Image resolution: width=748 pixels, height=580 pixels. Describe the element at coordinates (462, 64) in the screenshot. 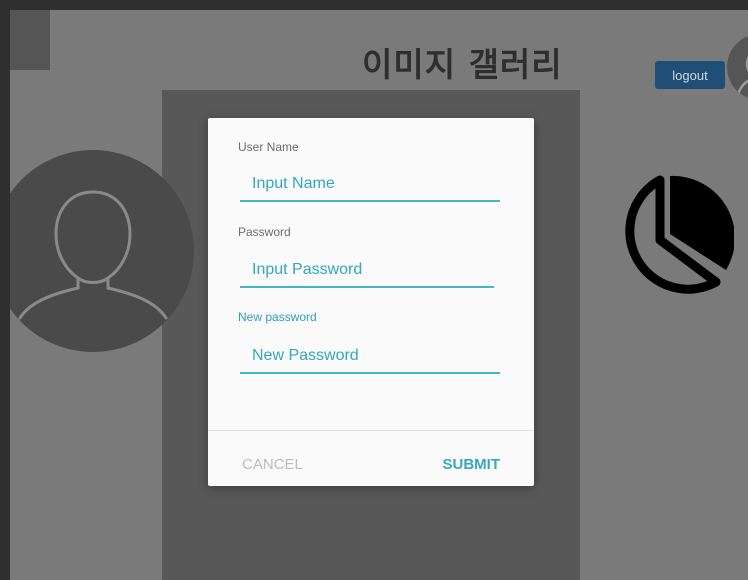

I see `page-title: 이미지 갤러리` at that location.